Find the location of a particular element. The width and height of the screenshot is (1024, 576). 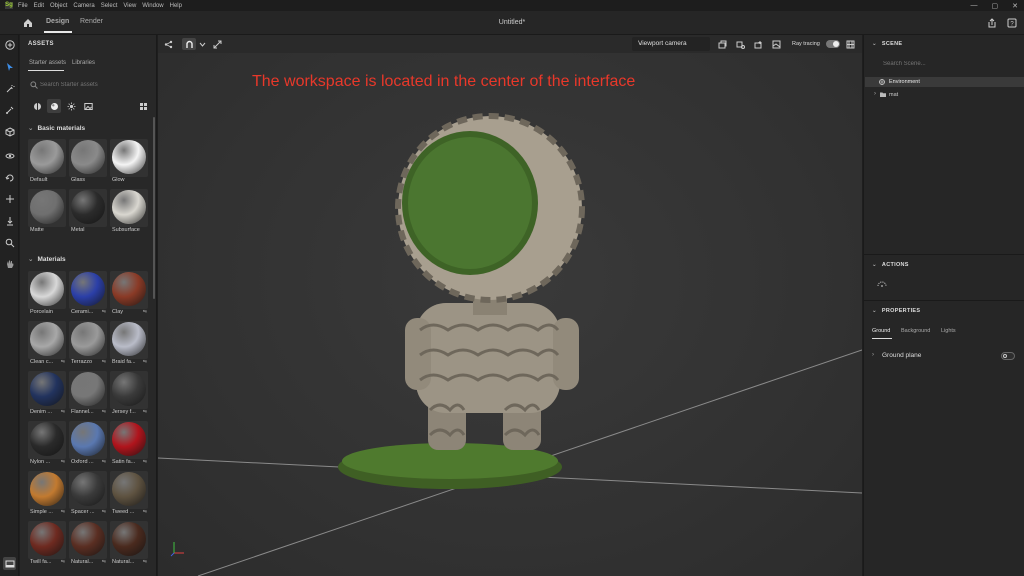

filter-materials-icon is located at coordinates (54, 106).